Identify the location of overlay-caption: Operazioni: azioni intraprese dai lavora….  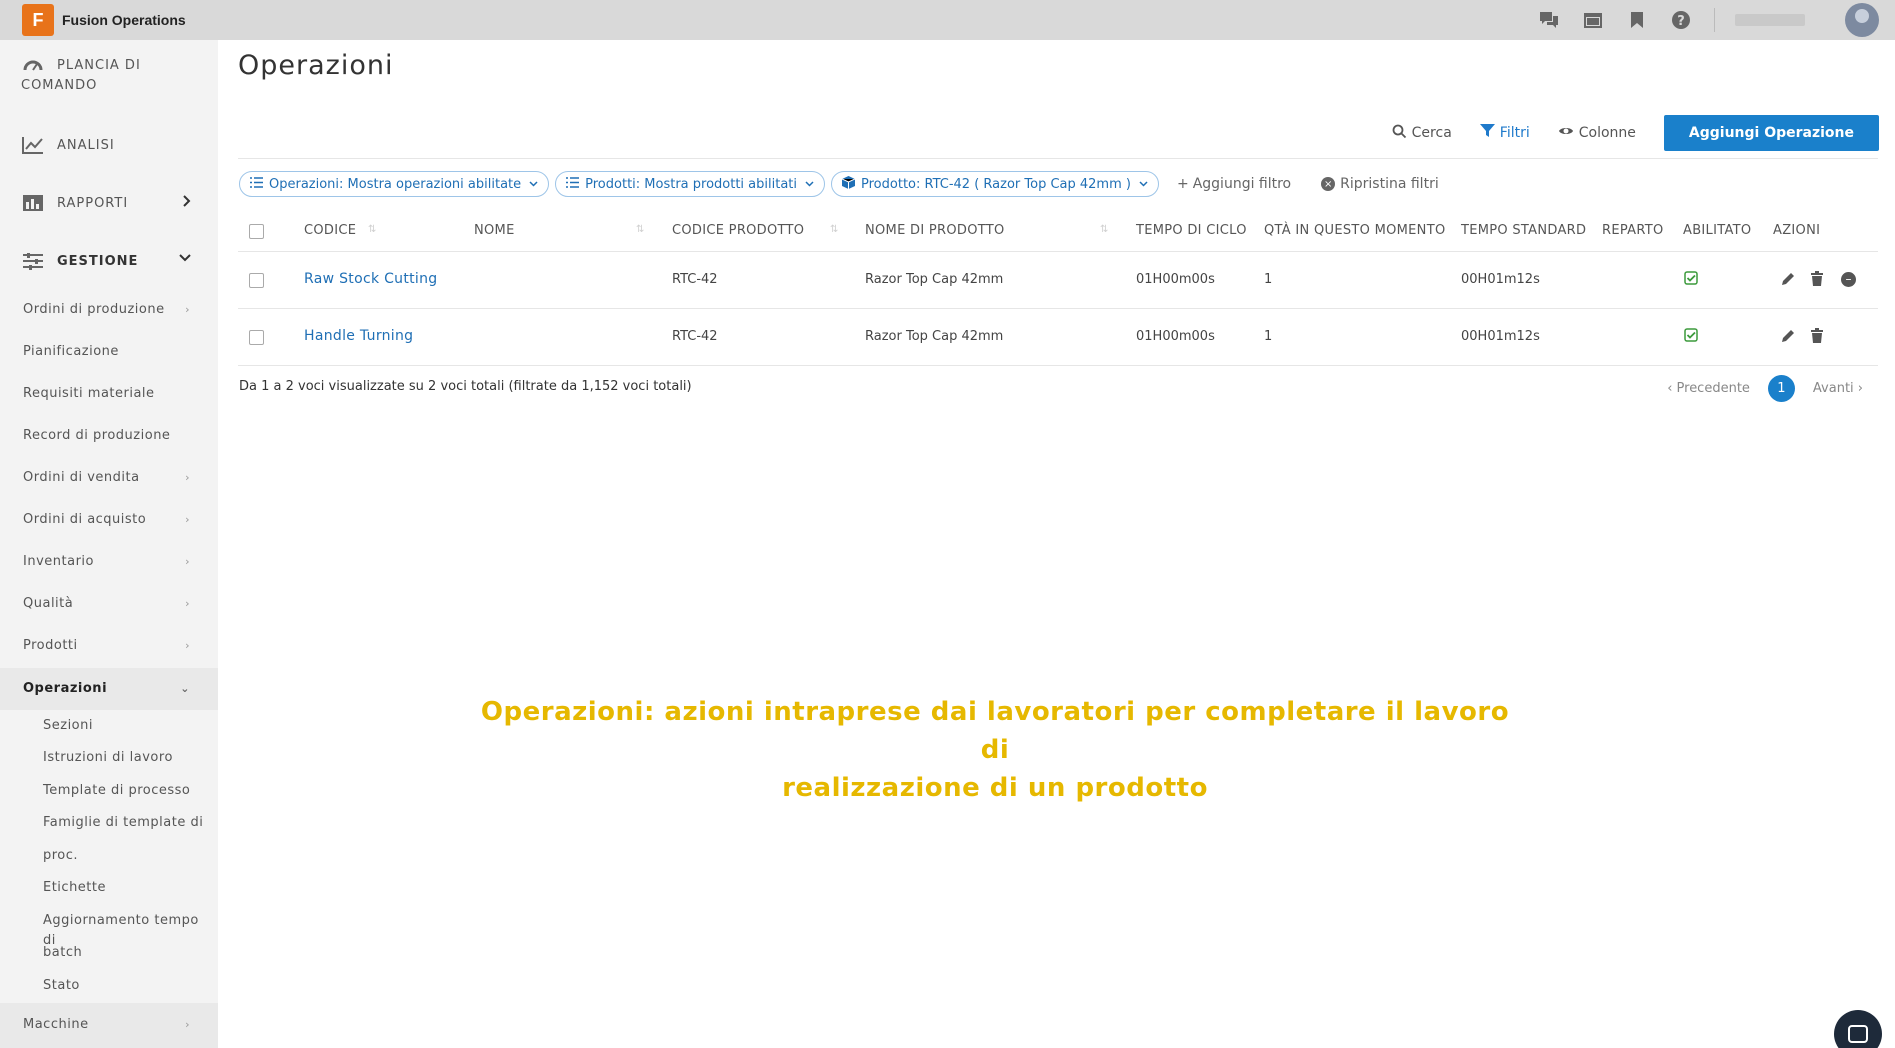
(995, 750).